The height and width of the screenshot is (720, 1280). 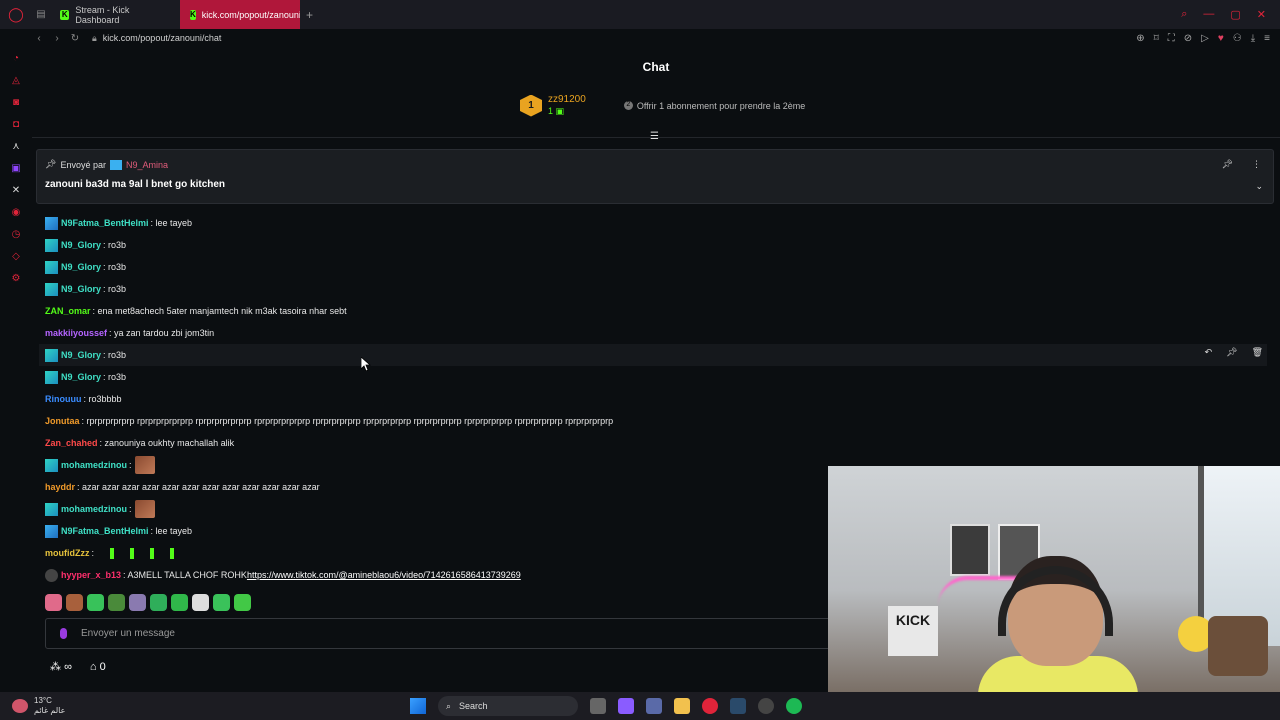 What do you see at coordinates (62, 421) in the screenshot?
I see `chat-username: Jonutaa` at bounding box center [62, 421].